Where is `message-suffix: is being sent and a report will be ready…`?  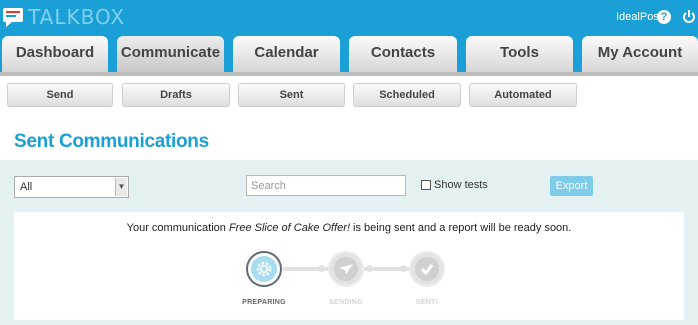
message-suffix: is being sent and a report will be ready… is located at coordinates (461, 228).